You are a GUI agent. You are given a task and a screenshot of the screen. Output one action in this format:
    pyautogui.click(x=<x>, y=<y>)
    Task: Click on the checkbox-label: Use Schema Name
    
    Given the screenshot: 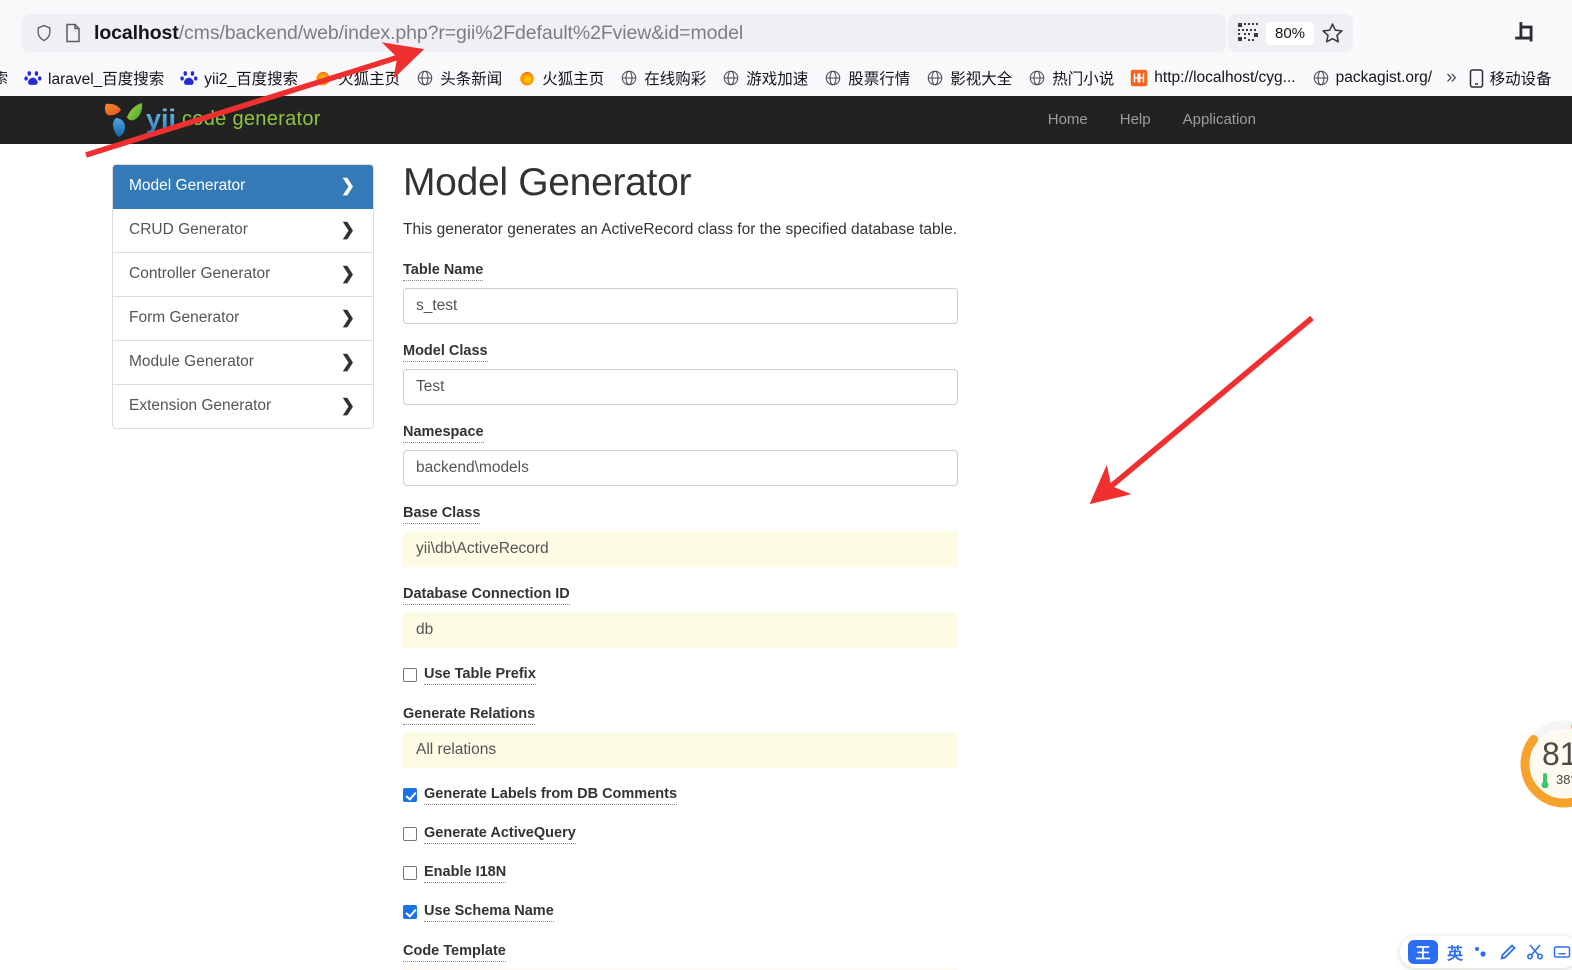 What is the action you would take?
    pyautogui.click(x=489, y=912)
    